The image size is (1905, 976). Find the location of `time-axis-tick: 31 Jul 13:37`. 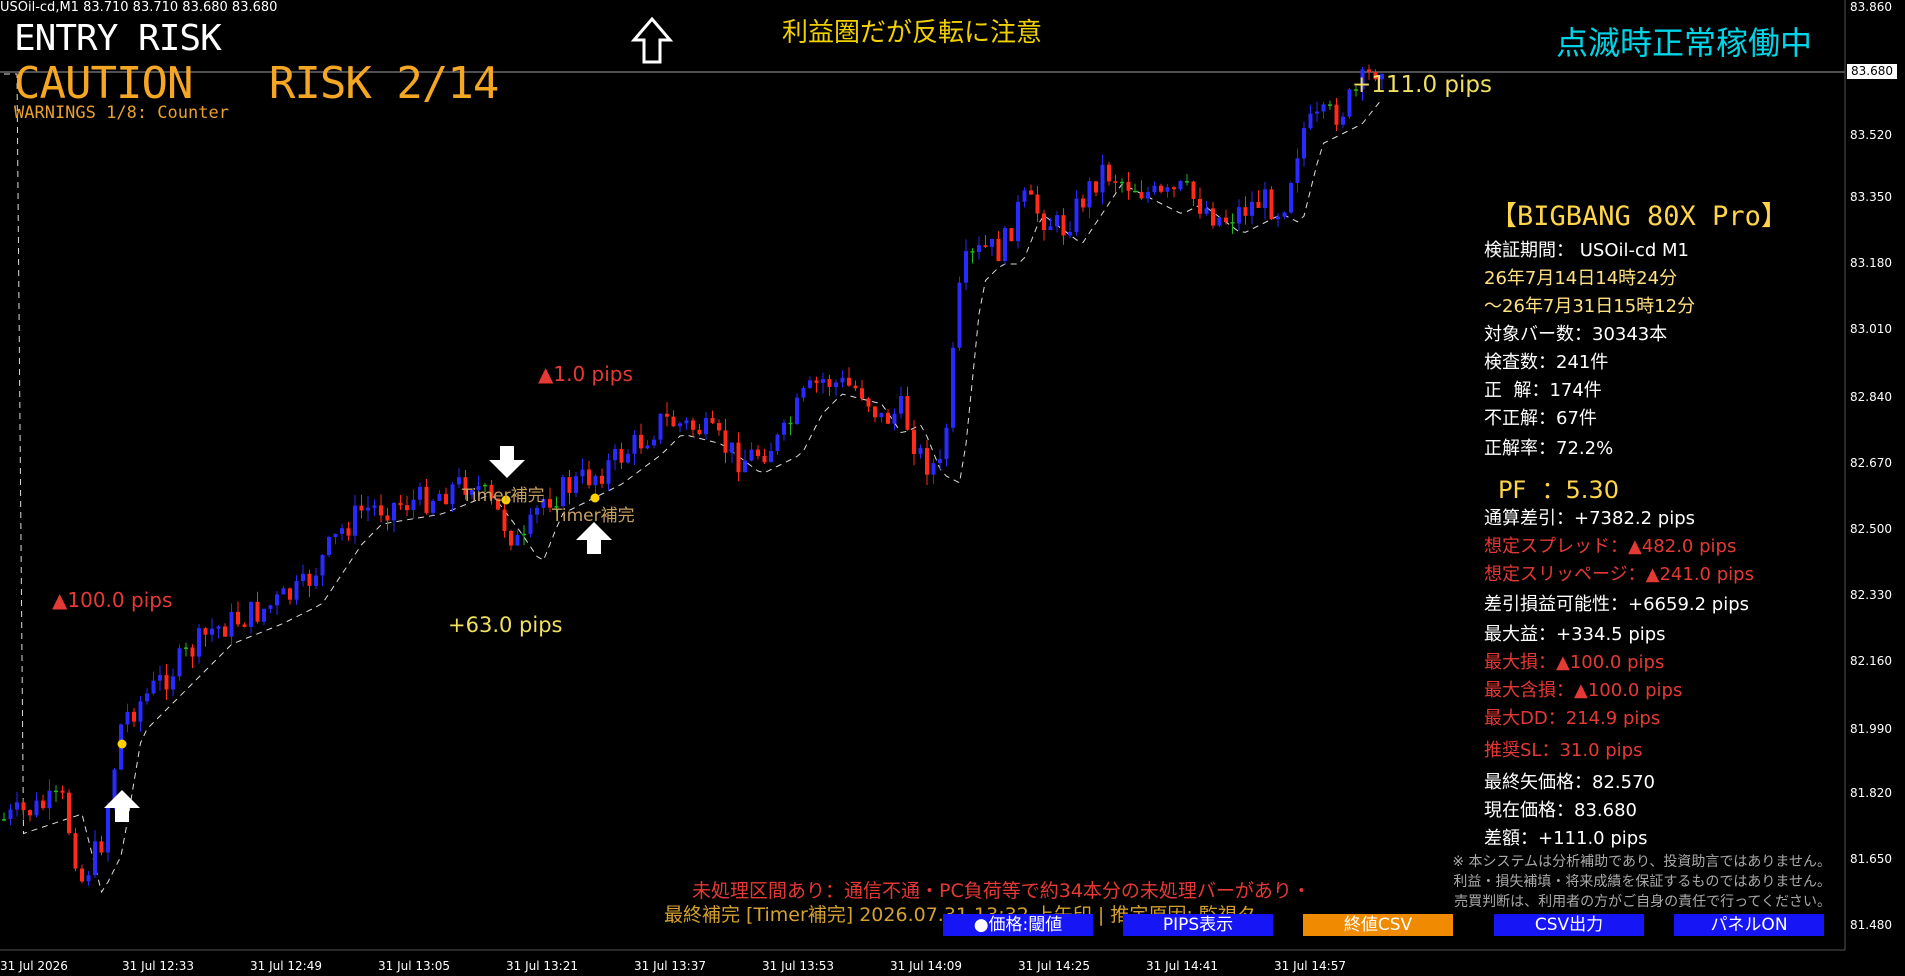

time-axis-tick: 31 Jul 13:37 is located at coordinates (670, 966).